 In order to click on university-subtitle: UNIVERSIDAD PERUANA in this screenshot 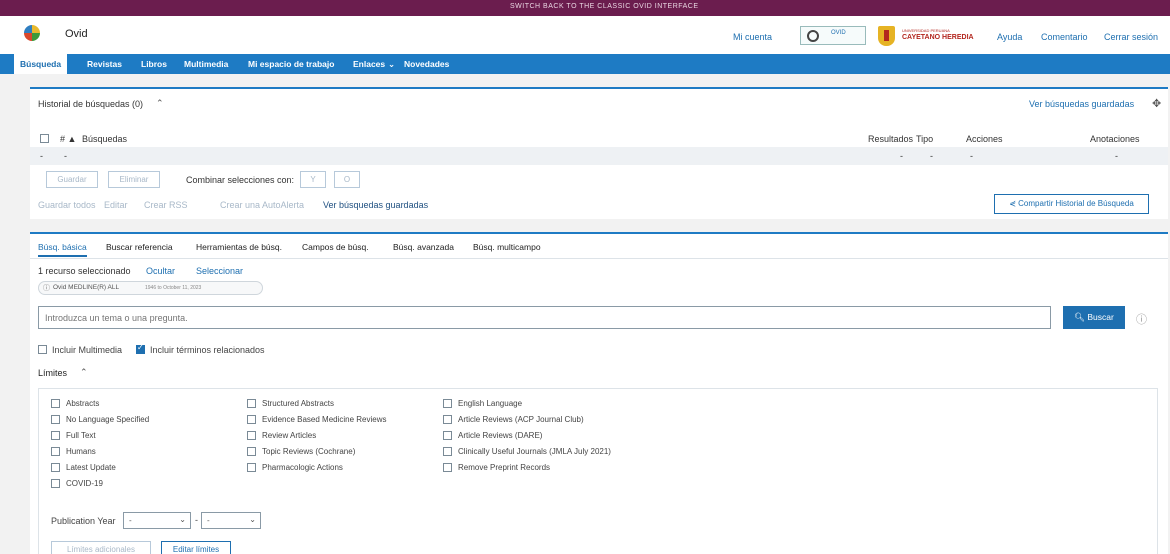, I will do `click(926, 30)`.